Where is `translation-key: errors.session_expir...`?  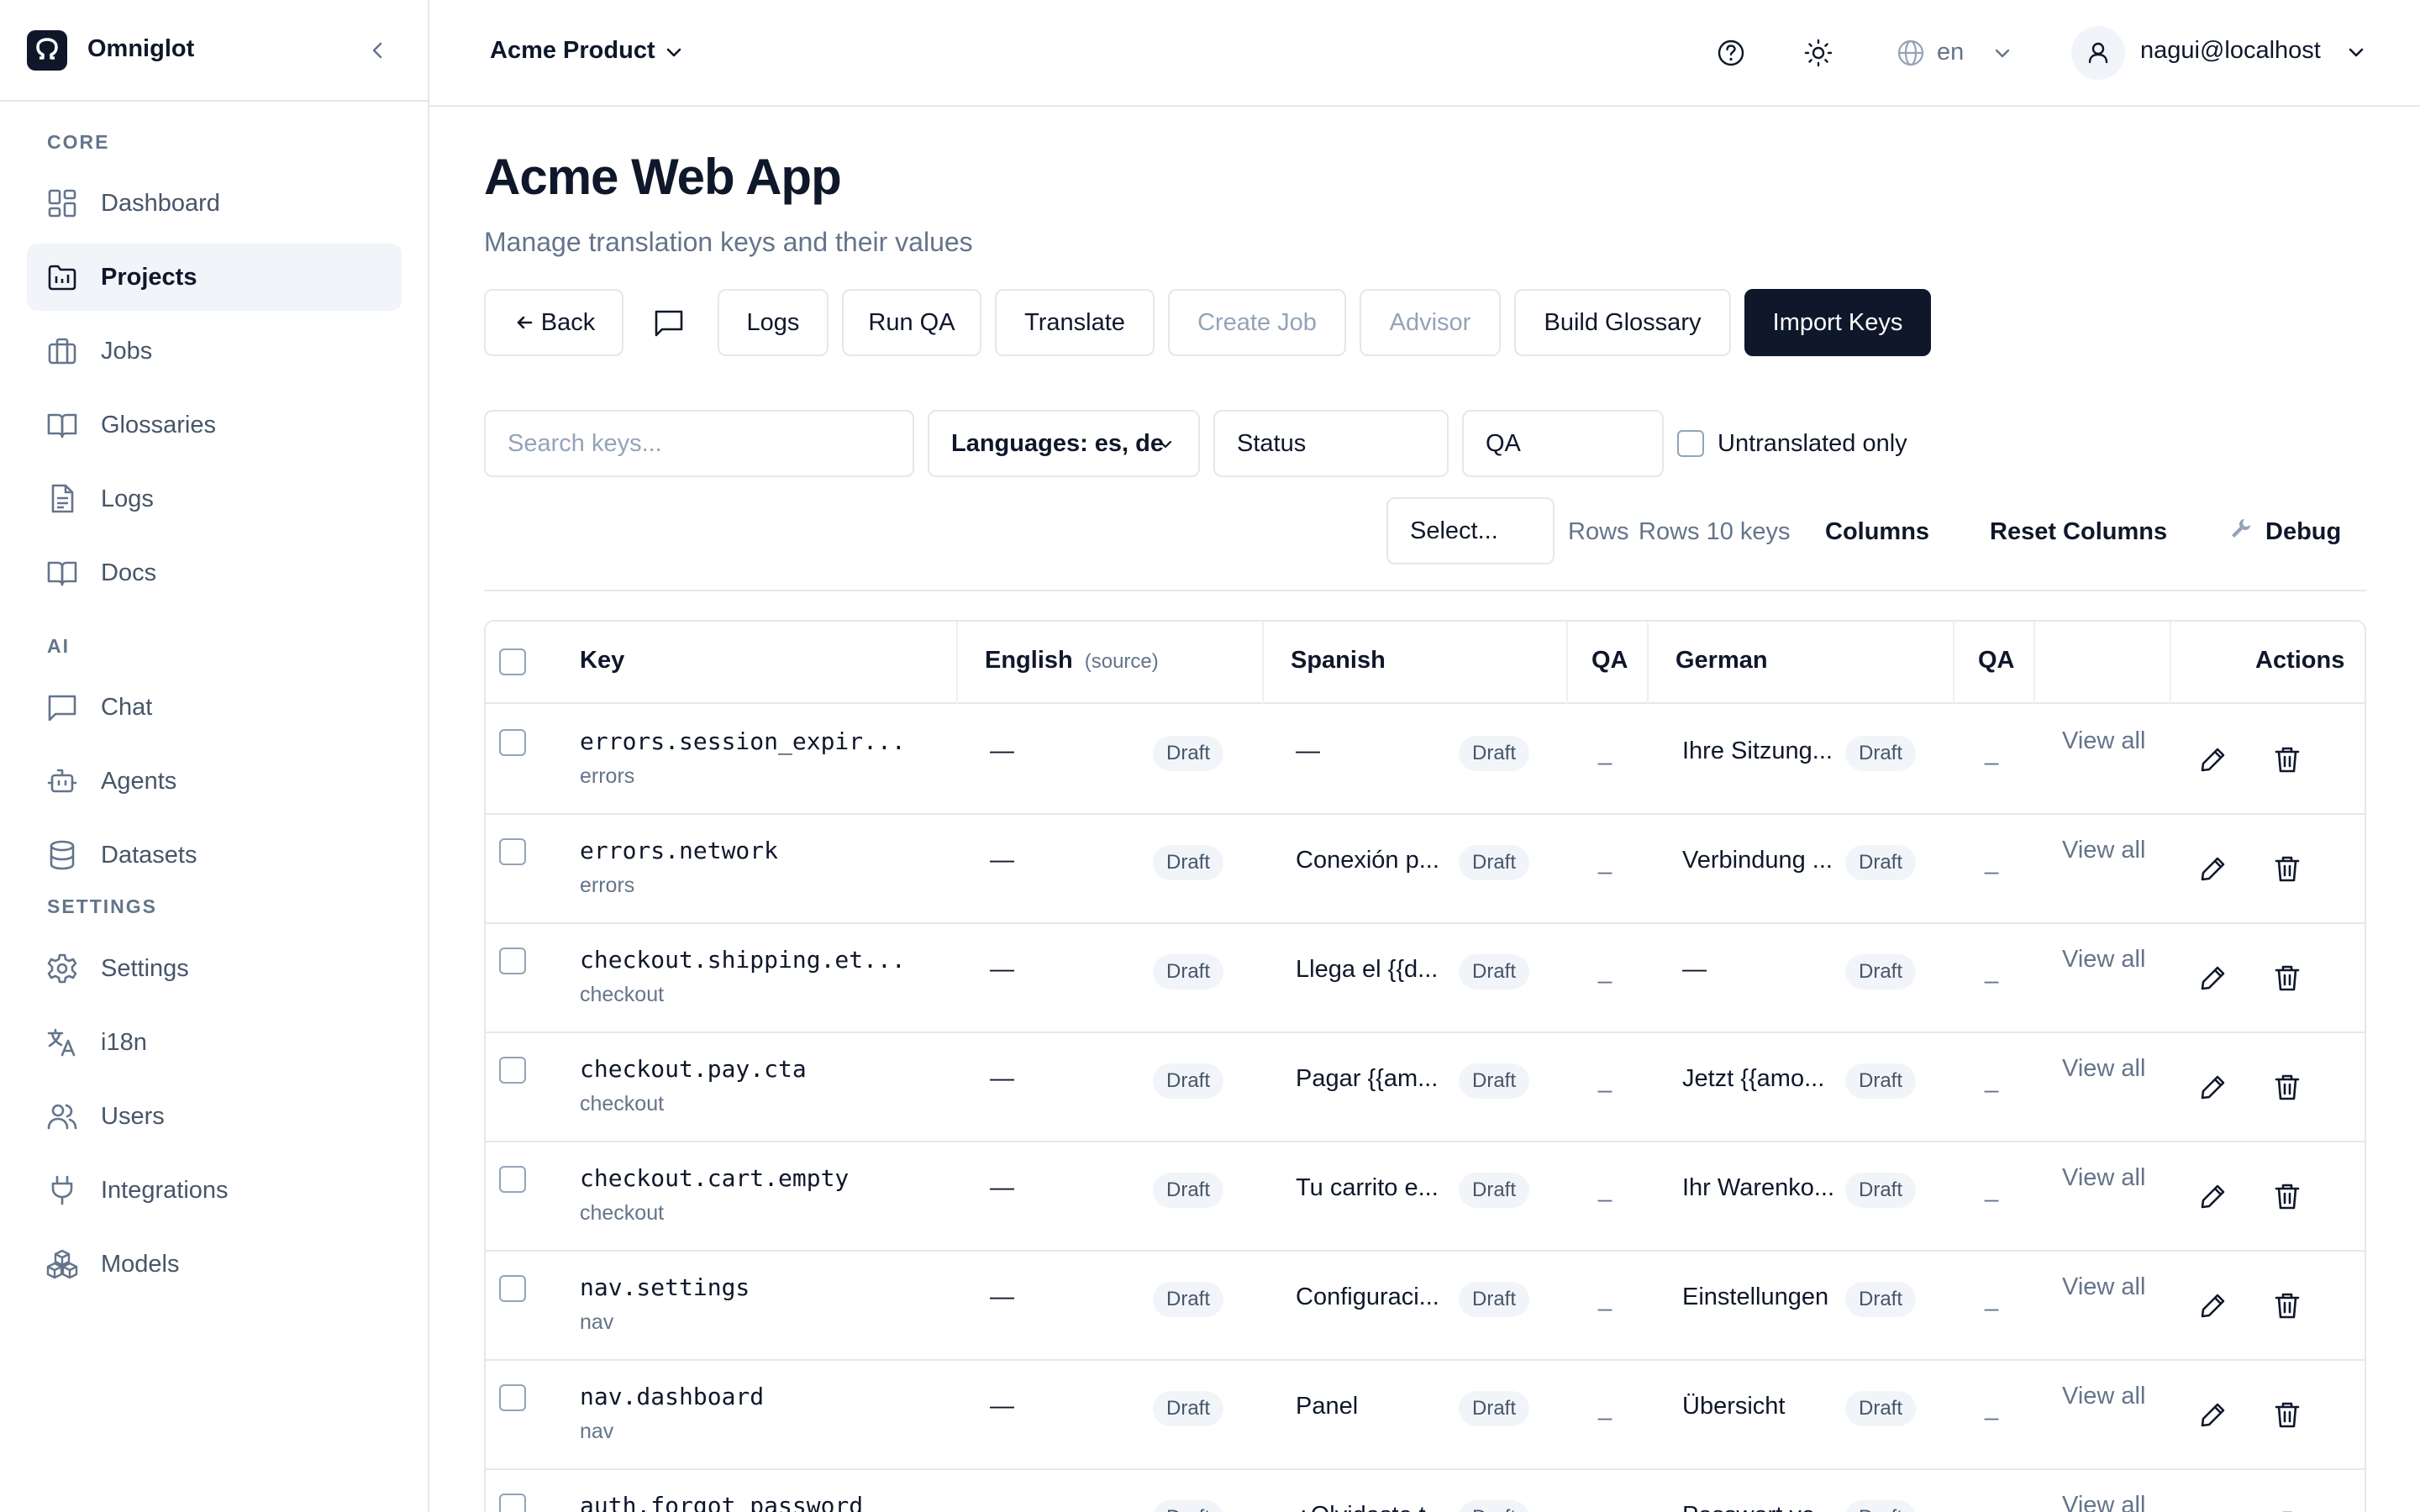
translation-key: errors.session_expir... is located at coordinates (743, 741).